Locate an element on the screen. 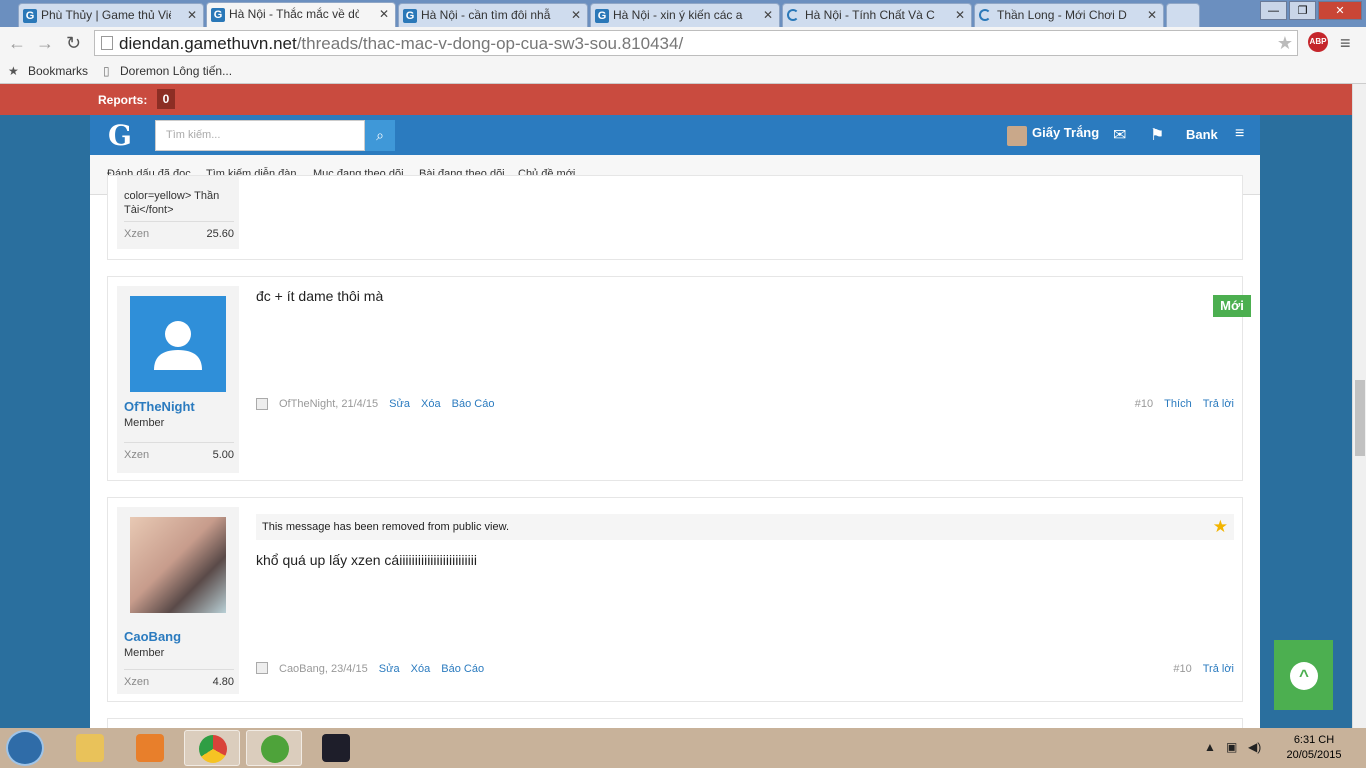 The height and width of the screenshot is (768, 1366). browser-tab: G Hà Nội - cần tìm đôi nhẫn ✕ is located at coordinates (493, 15).